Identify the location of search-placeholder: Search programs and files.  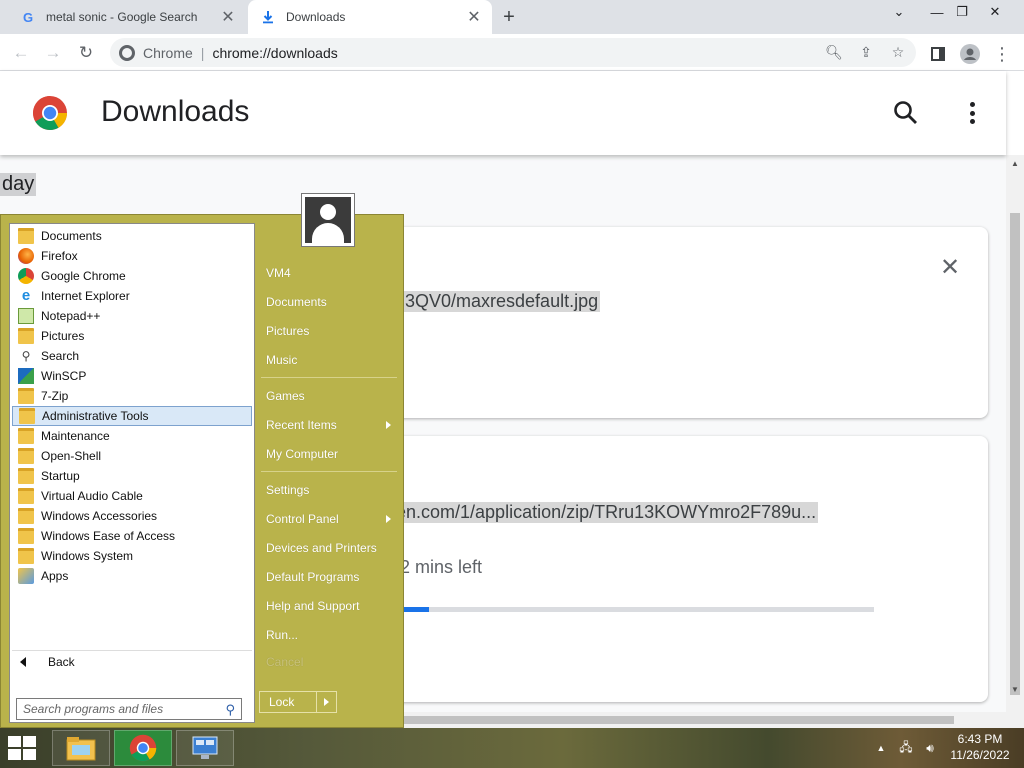
(93, 709).